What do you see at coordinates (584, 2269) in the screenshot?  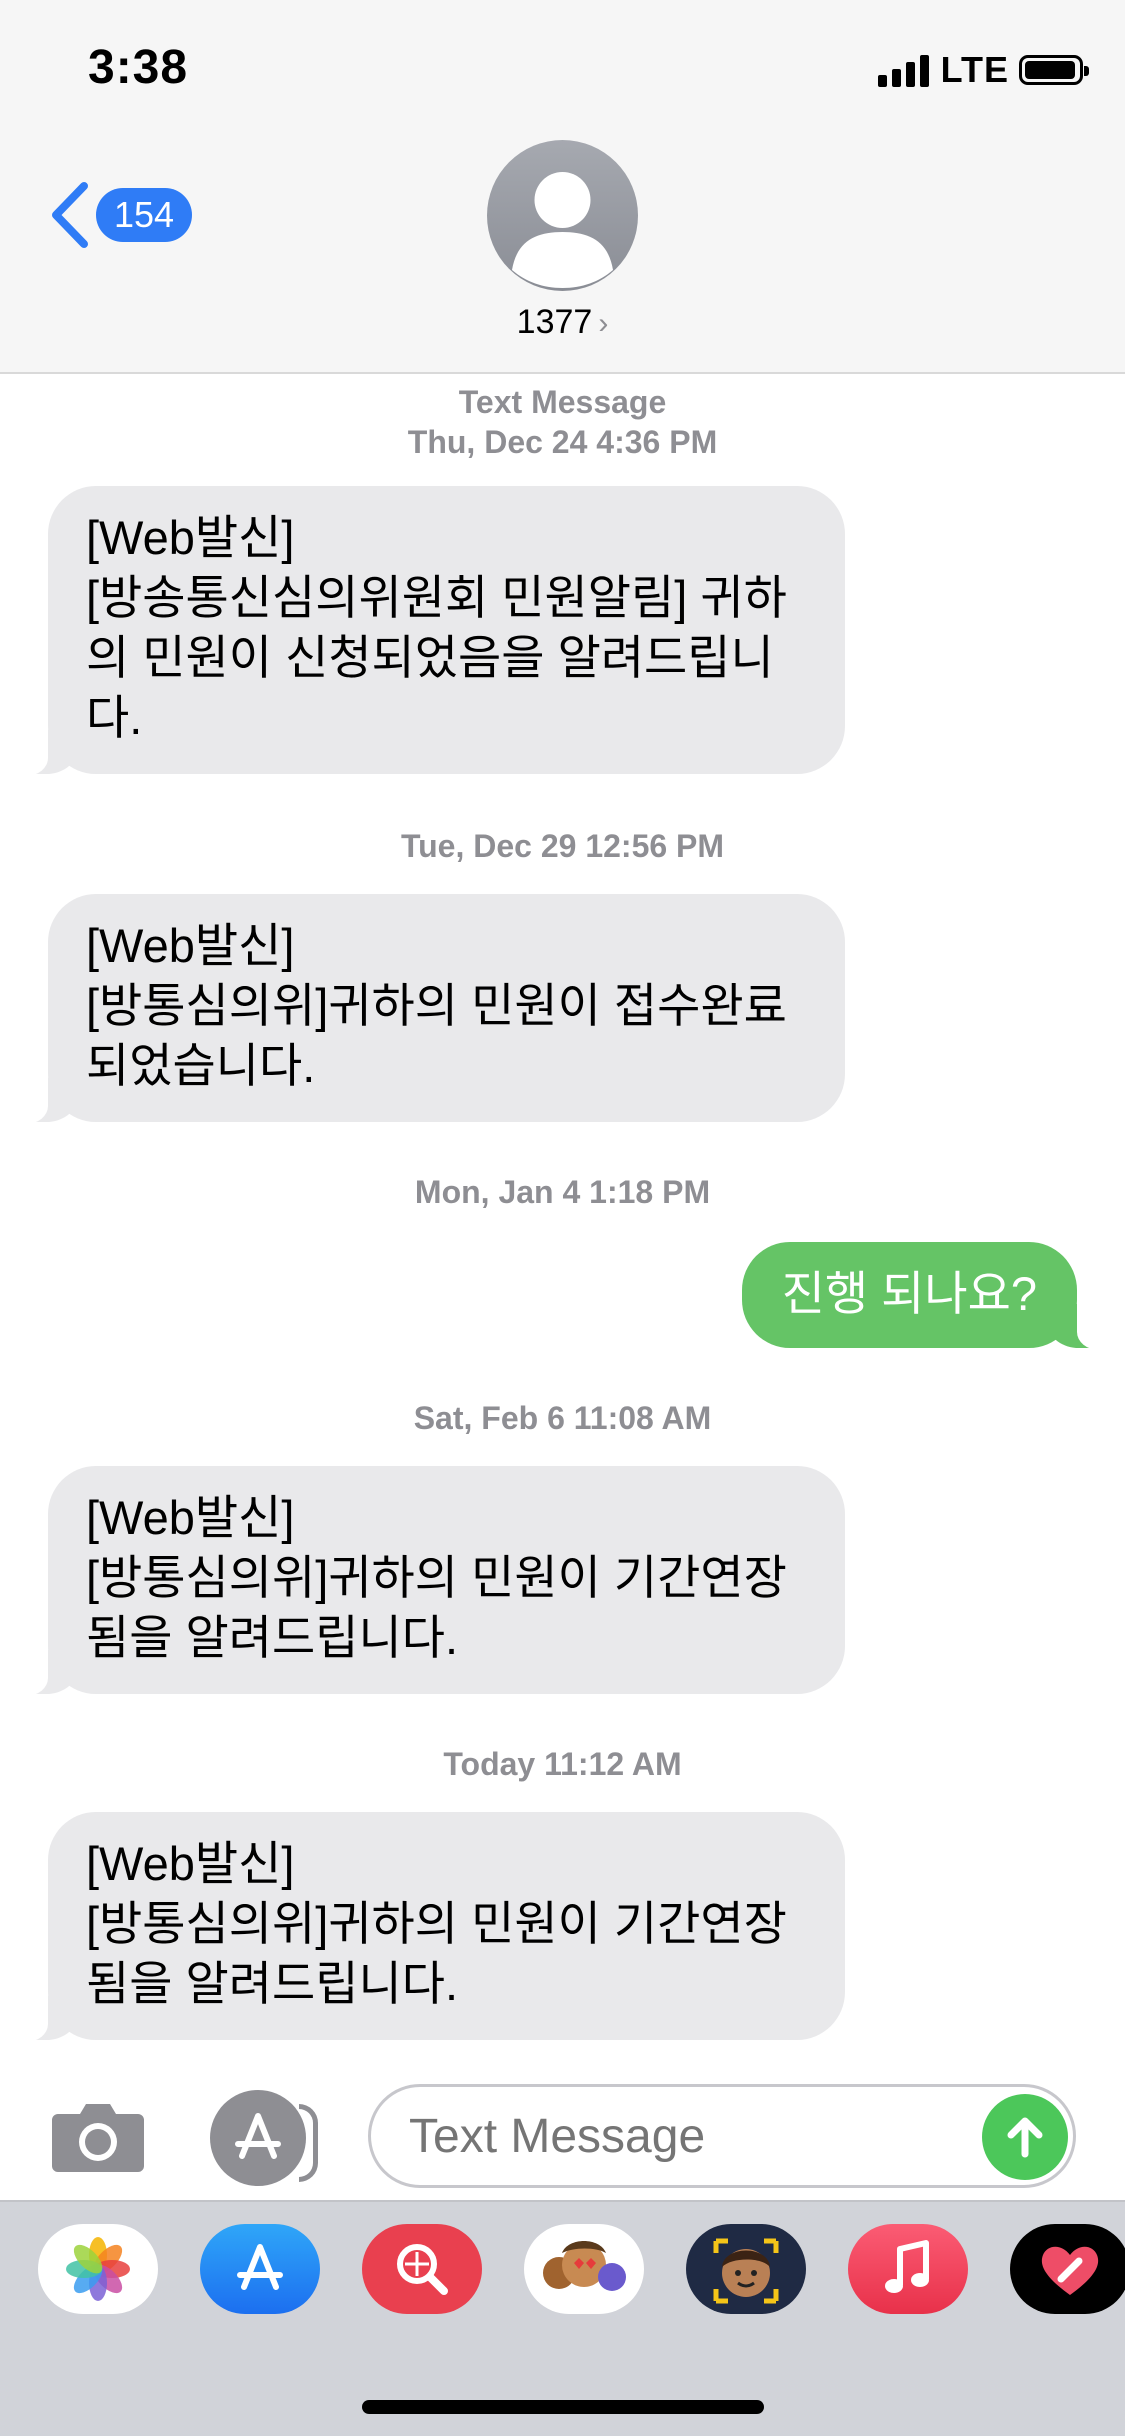 I see `animoji-stickers-icon` at bounding box center [584, 2269].